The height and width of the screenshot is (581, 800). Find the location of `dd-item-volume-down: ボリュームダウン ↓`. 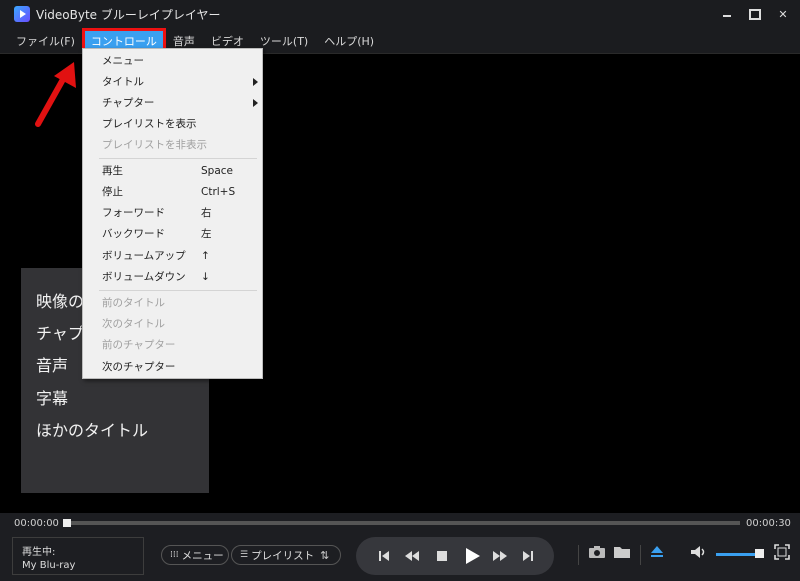

dd-item-volume-down: ボリュームダウン ↓ is located at coordinates (172, 276).